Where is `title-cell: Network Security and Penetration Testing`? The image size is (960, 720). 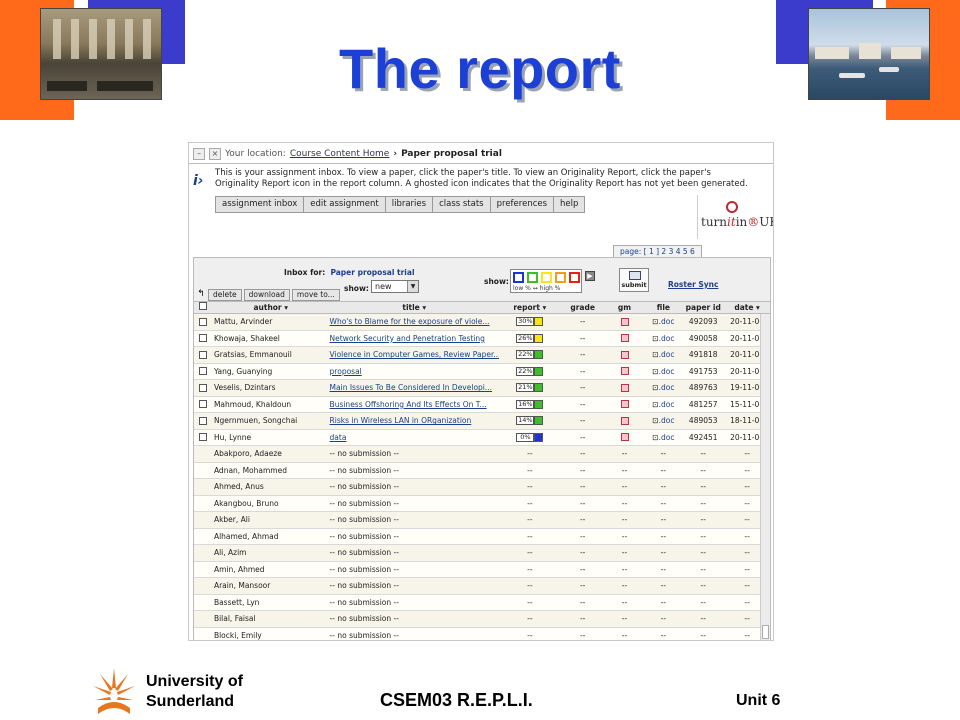 title-cell: Network Security and Penetration Testing is located at coordinates (413, 338).